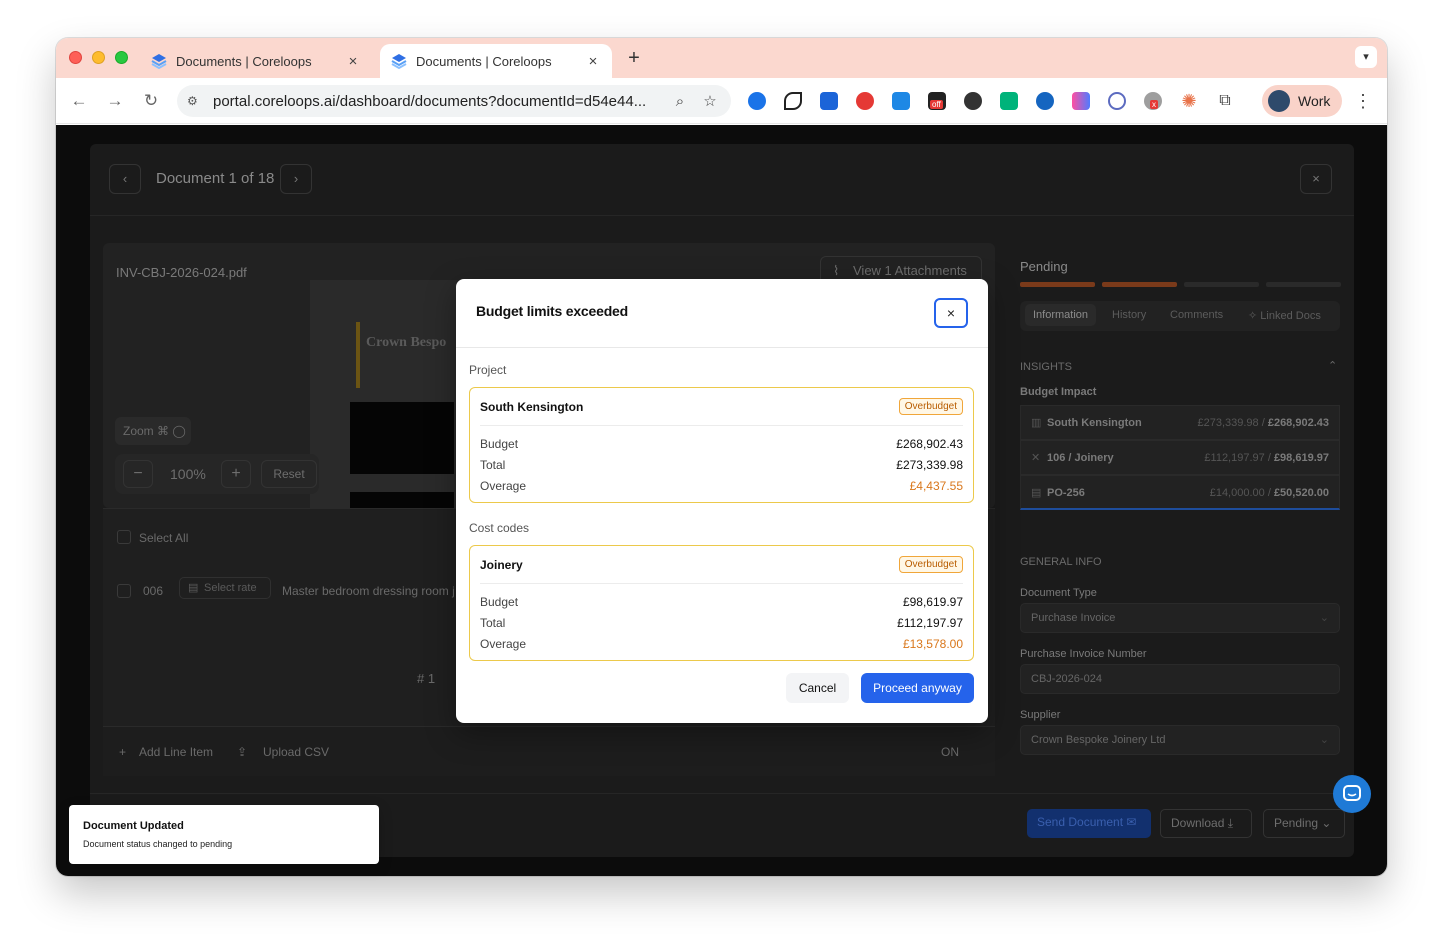  What do you see at coordinates (929, 444) in the screenshot?
I see `budget-value: £268,902.43` at bounding box center [929, 444].